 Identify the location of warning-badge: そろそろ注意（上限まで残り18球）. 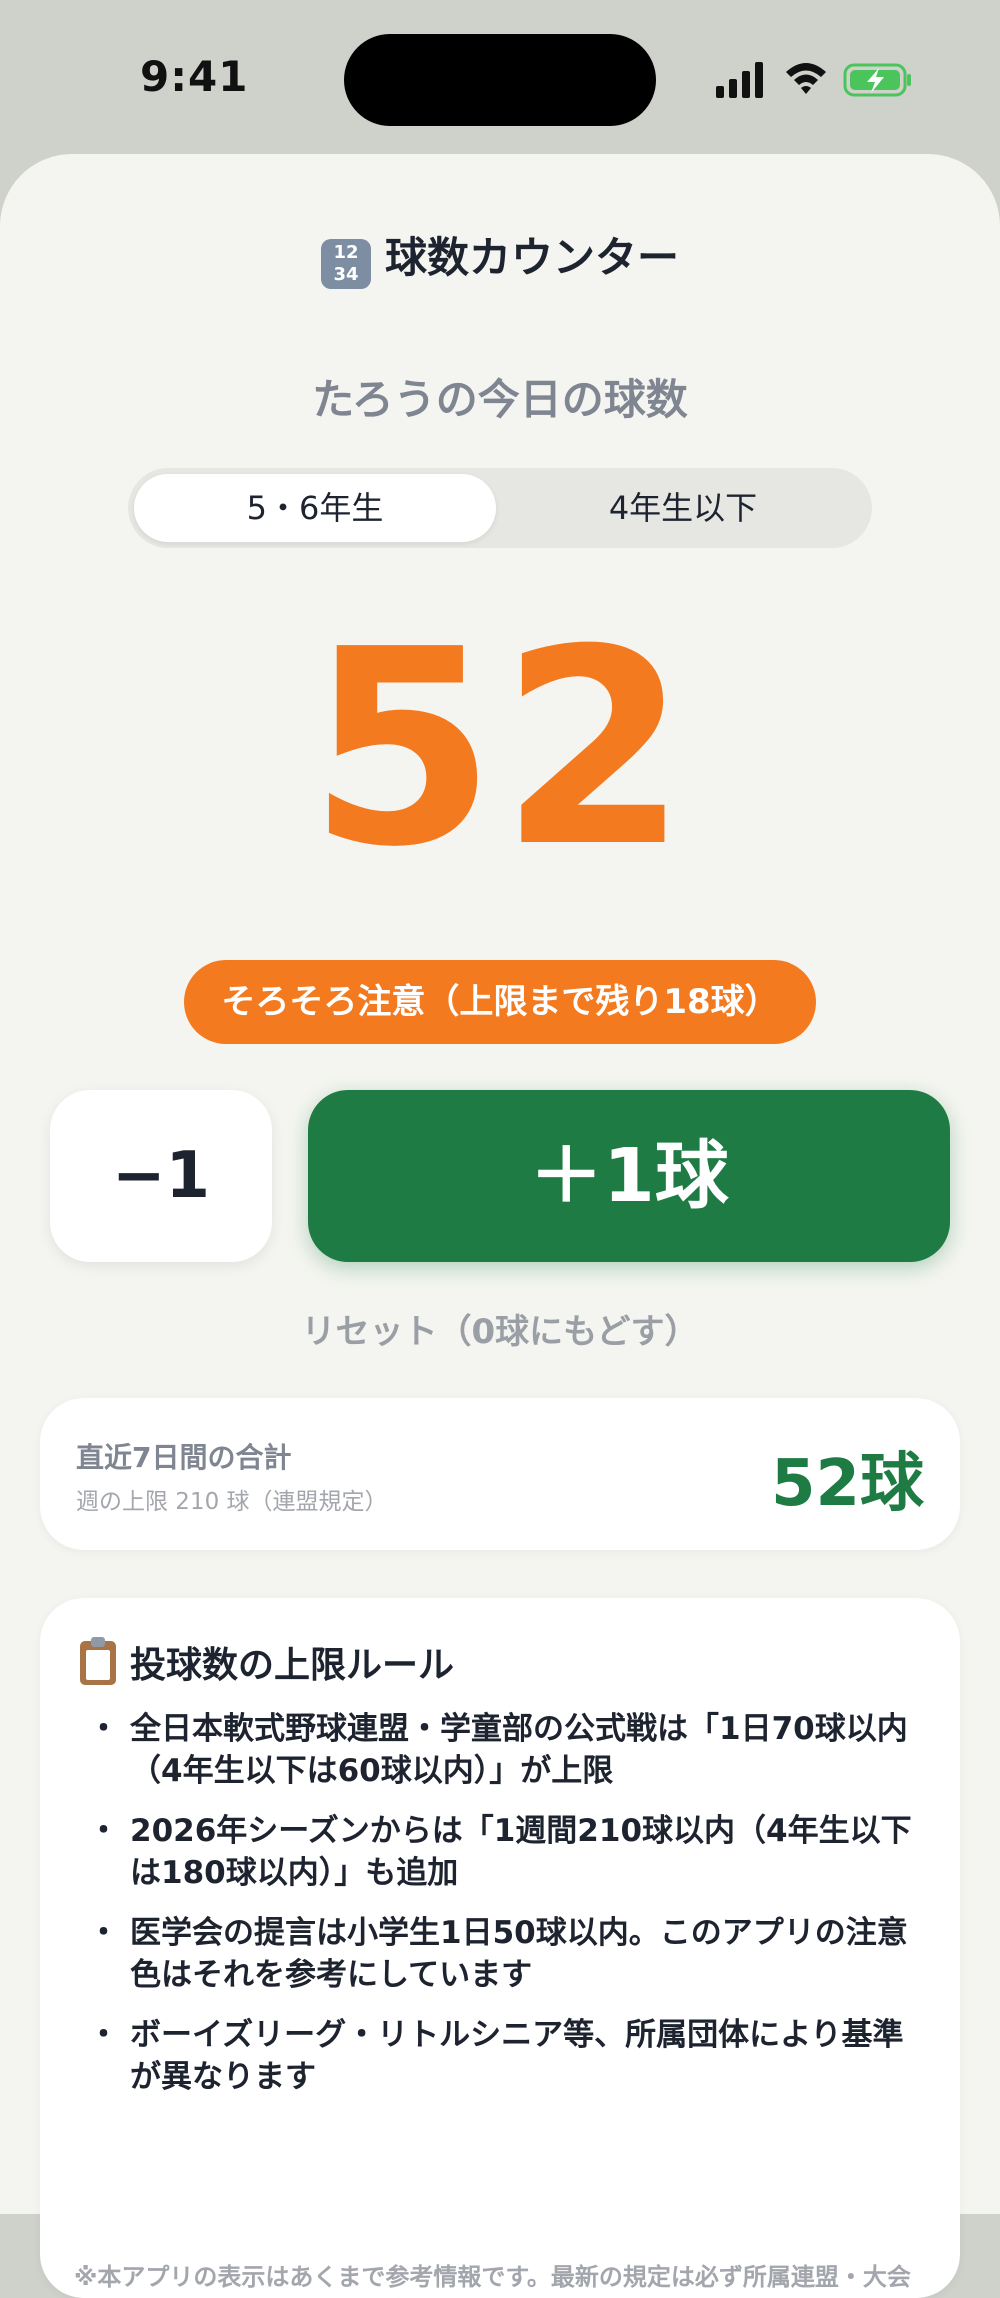
(500, 1002).